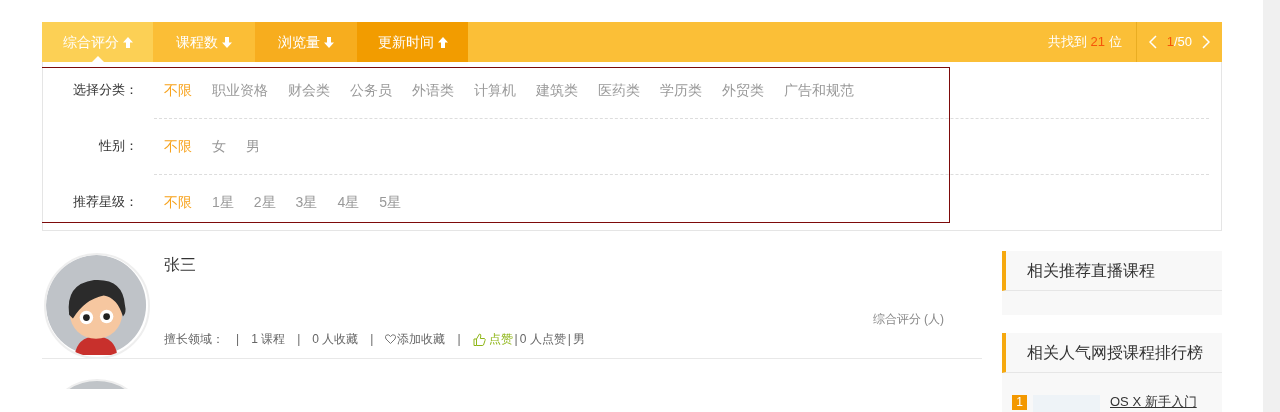 Image resolution: width=1280 pixels, height=412 pixels. What do you see at coordinates (619, 90) in the screenshot?
I see `filter-option: 医药类` at bounding box center [619, 90].